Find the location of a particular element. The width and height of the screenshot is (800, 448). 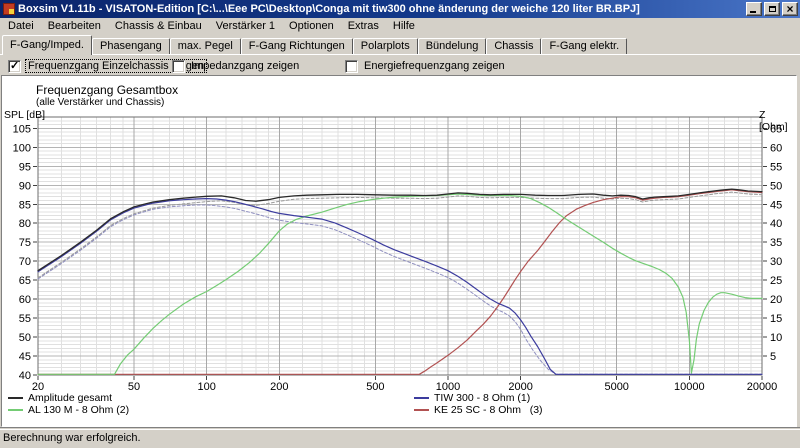

menu-item-datei: Datei is located at coordinates (21, 26).